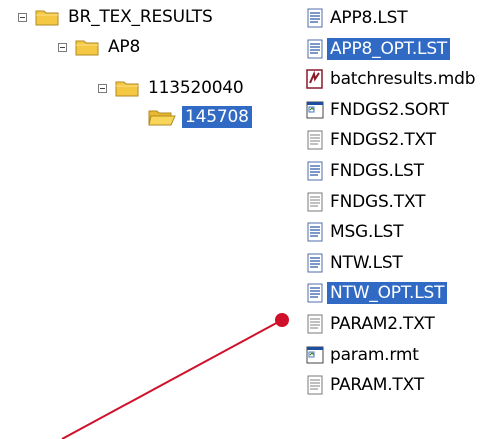  What do you see at coordinates (172, 379) in the screenshot?
I see `annotation-line` at bounding box center [172, 379].